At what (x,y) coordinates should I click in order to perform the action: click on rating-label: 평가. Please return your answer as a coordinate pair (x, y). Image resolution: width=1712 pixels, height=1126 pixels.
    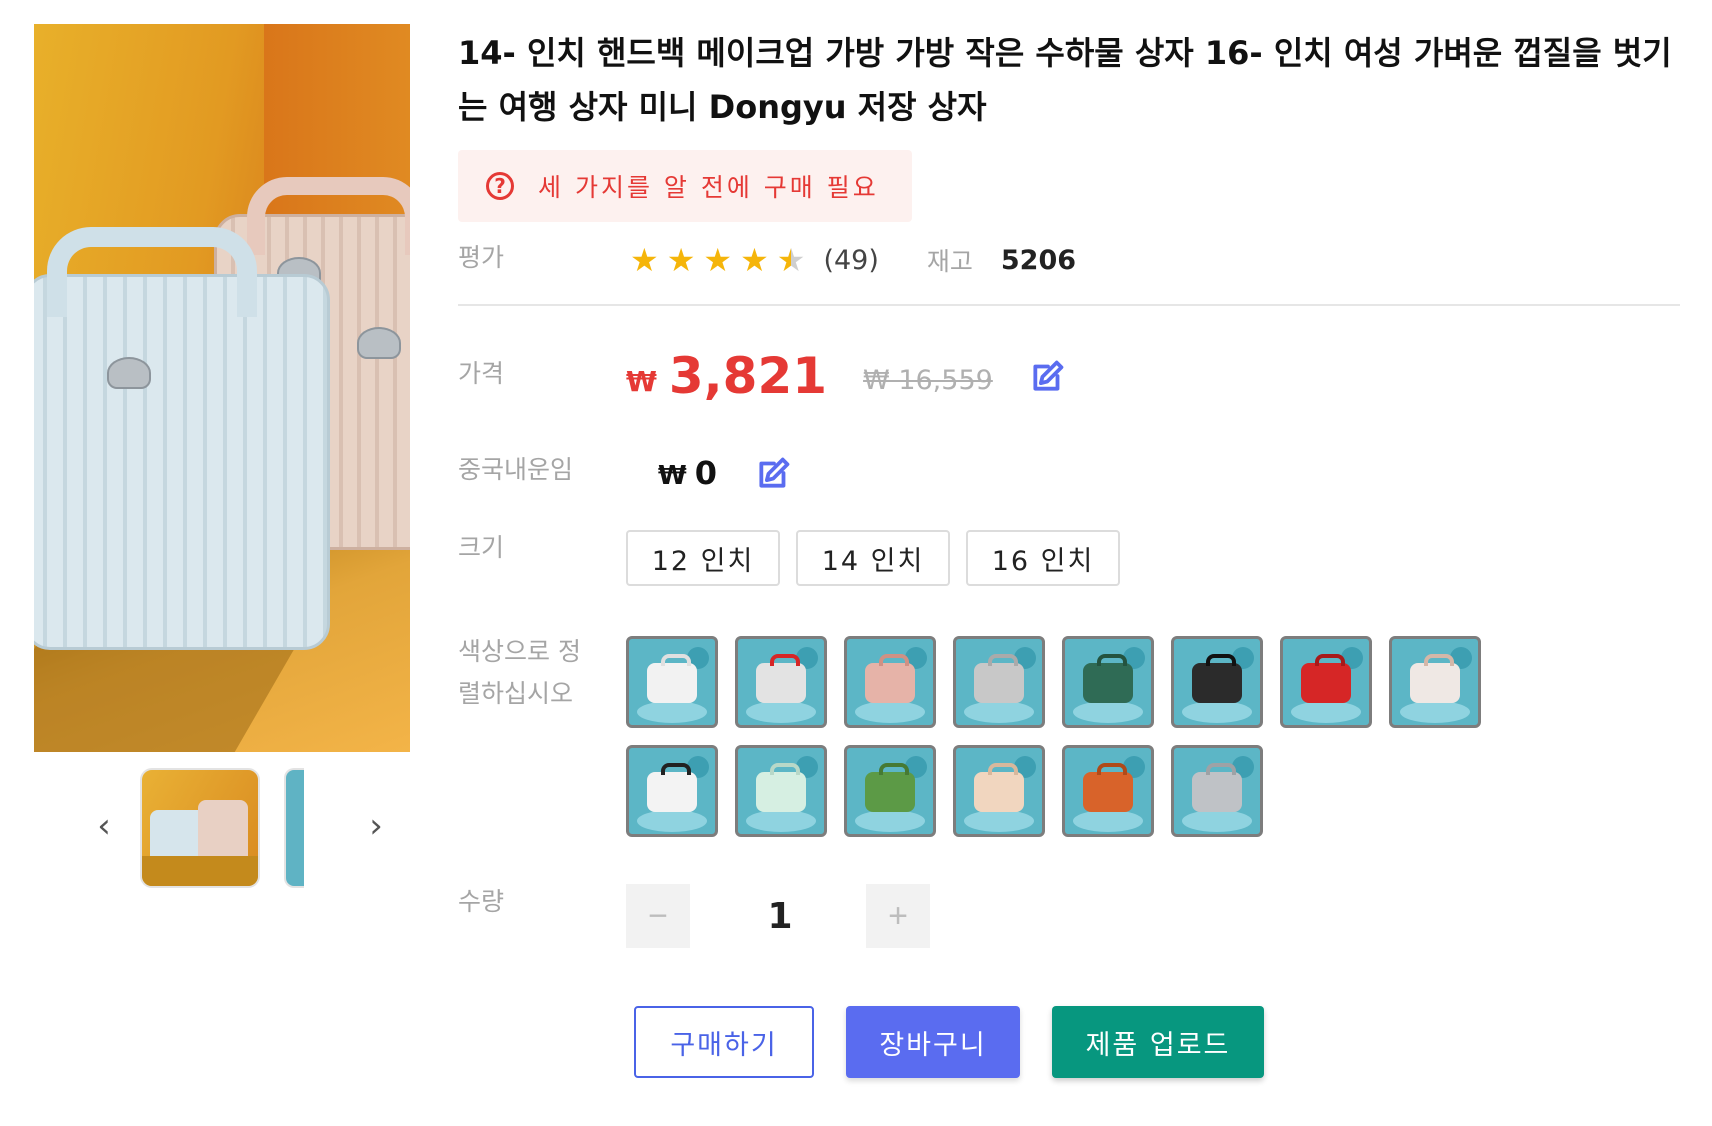
    Looking at the image, I should click on (481, 257).